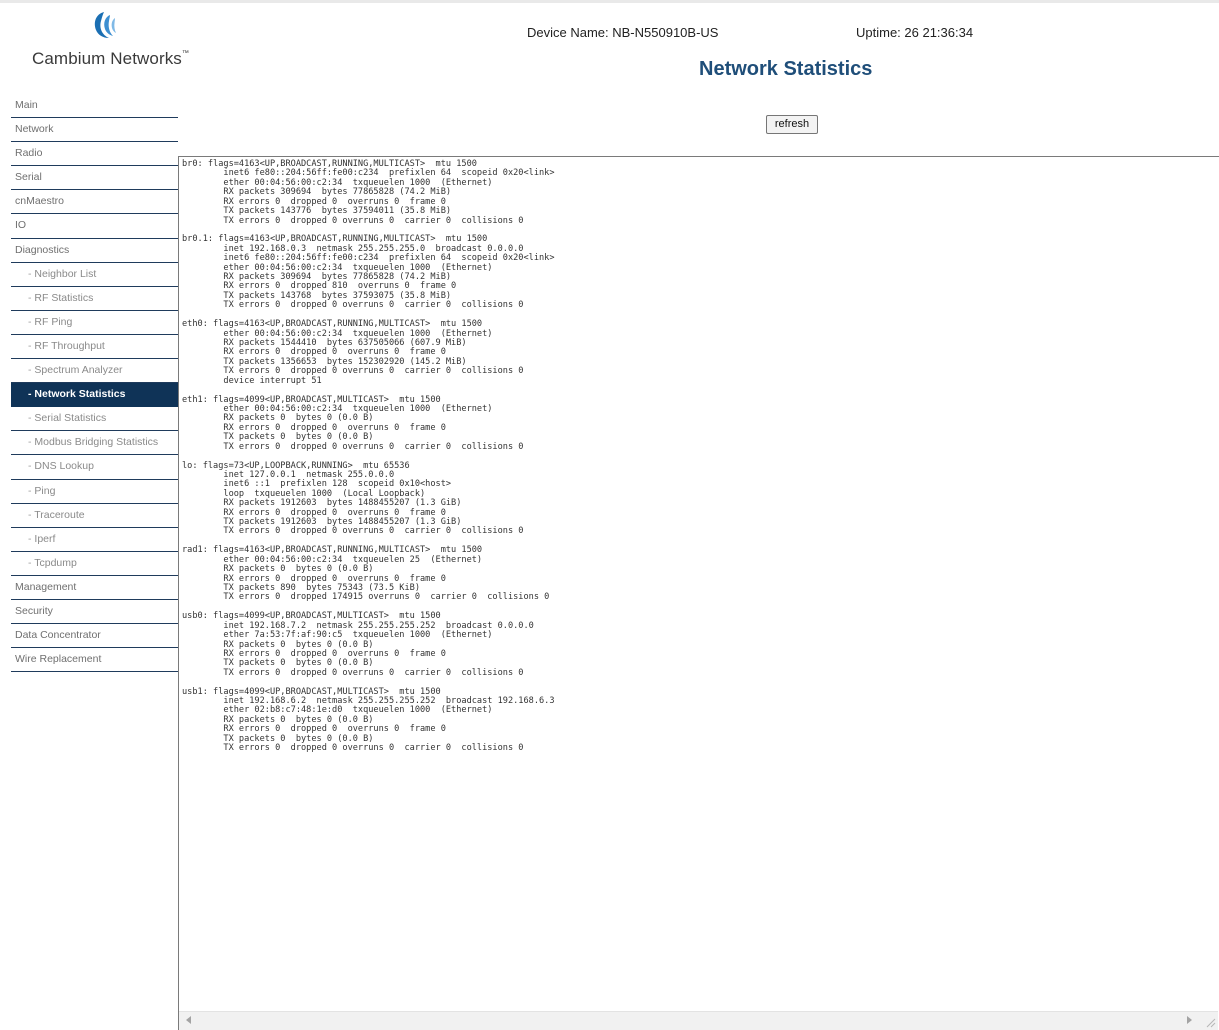 This screenshot has height=1030, width=1219. Describe the element at coordinates (105, 25) in the screenshot. I see `cambium-logo-icon` at that location.